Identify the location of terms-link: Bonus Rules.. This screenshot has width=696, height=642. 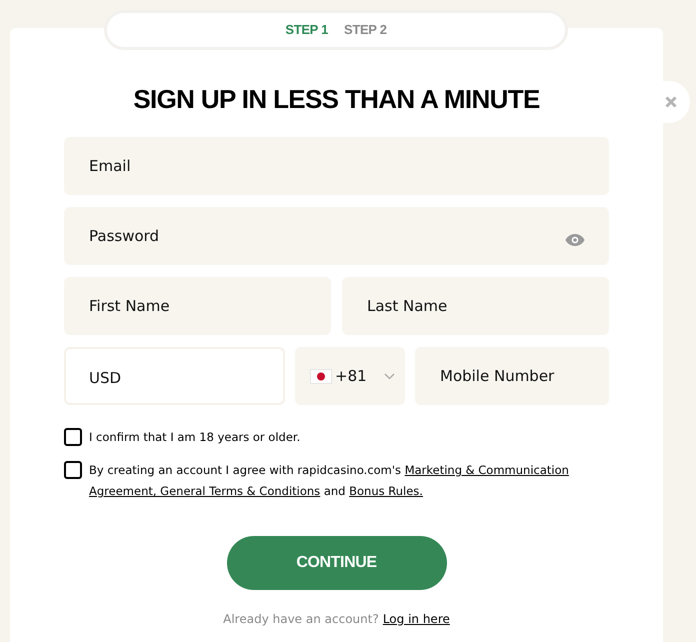
(386, 491).